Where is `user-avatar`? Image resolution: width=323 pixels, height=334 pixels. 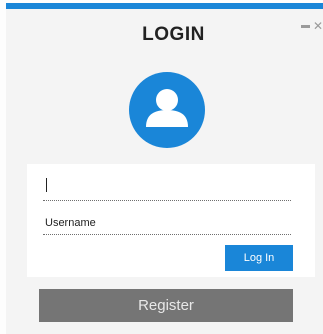
user-avatar is located at coordinates (167, 110).